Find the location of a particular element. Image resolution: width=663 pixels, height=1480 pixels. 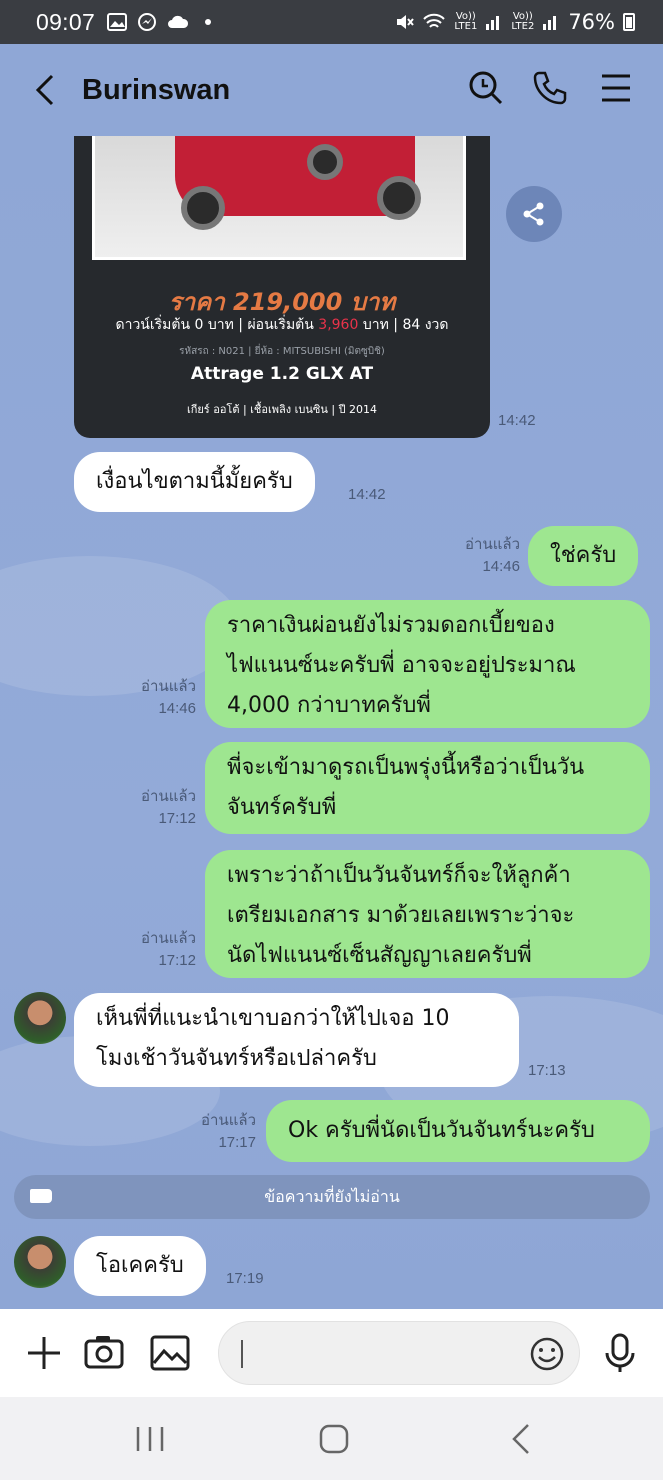

camera-icon is located at coordinates (104, 1353).